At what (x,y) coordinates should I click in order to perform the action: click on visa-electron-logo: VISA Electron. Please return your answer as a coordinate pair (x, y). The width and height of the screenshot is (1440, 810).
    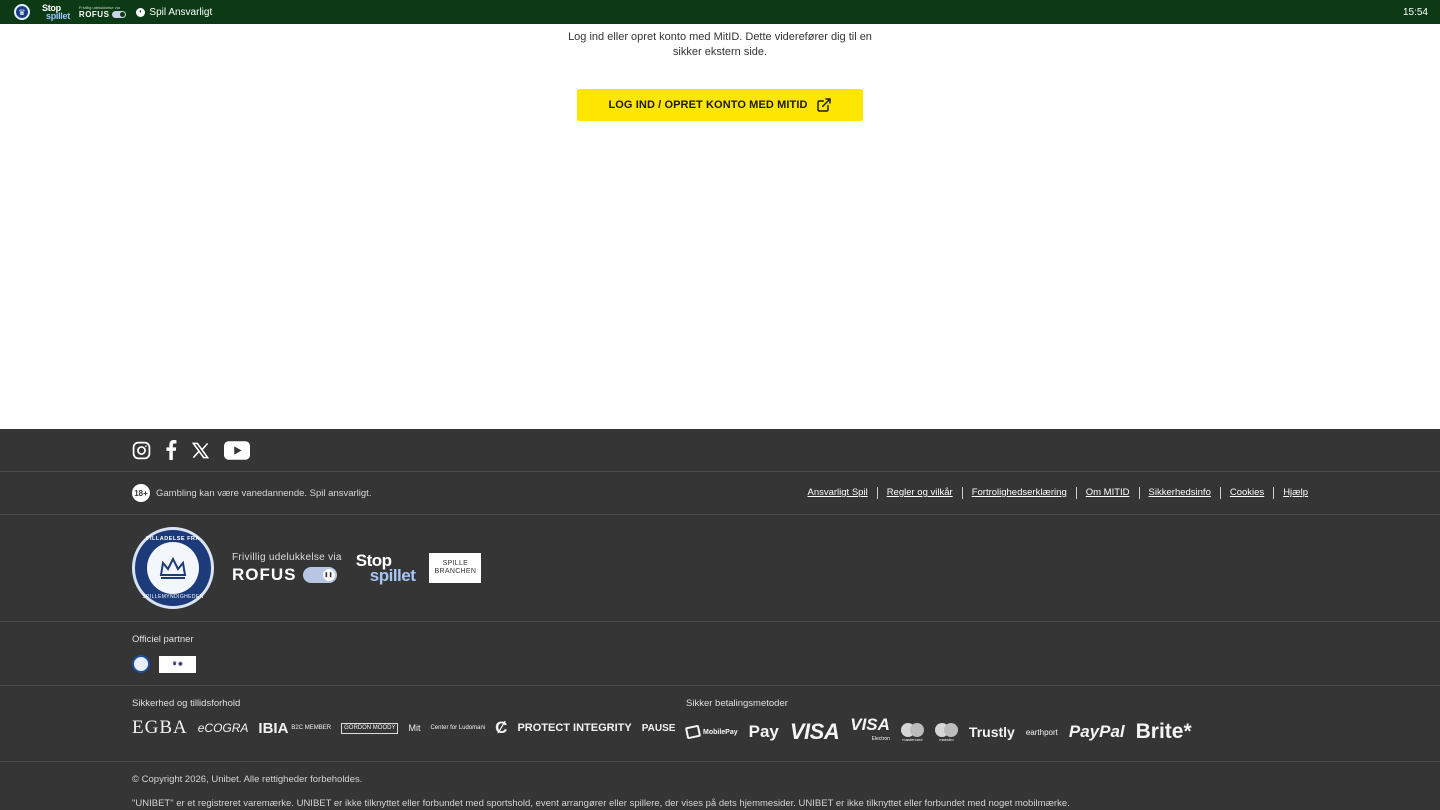
    Looking at the image, I should click on (870, 731).